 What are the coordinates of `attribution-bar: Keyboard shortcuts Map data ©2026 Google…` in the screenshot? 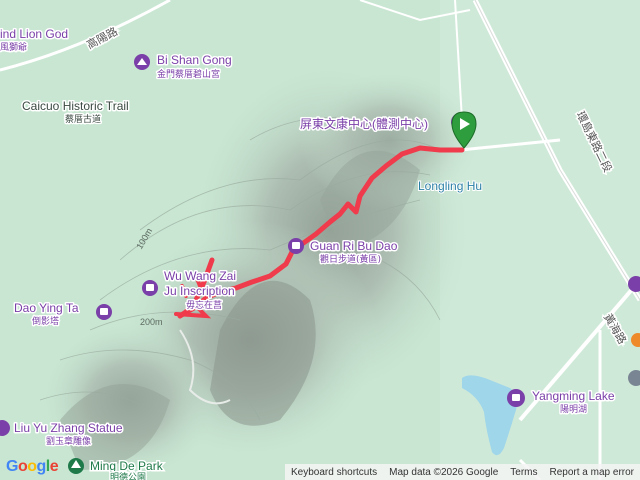 It's located at (462, 472).